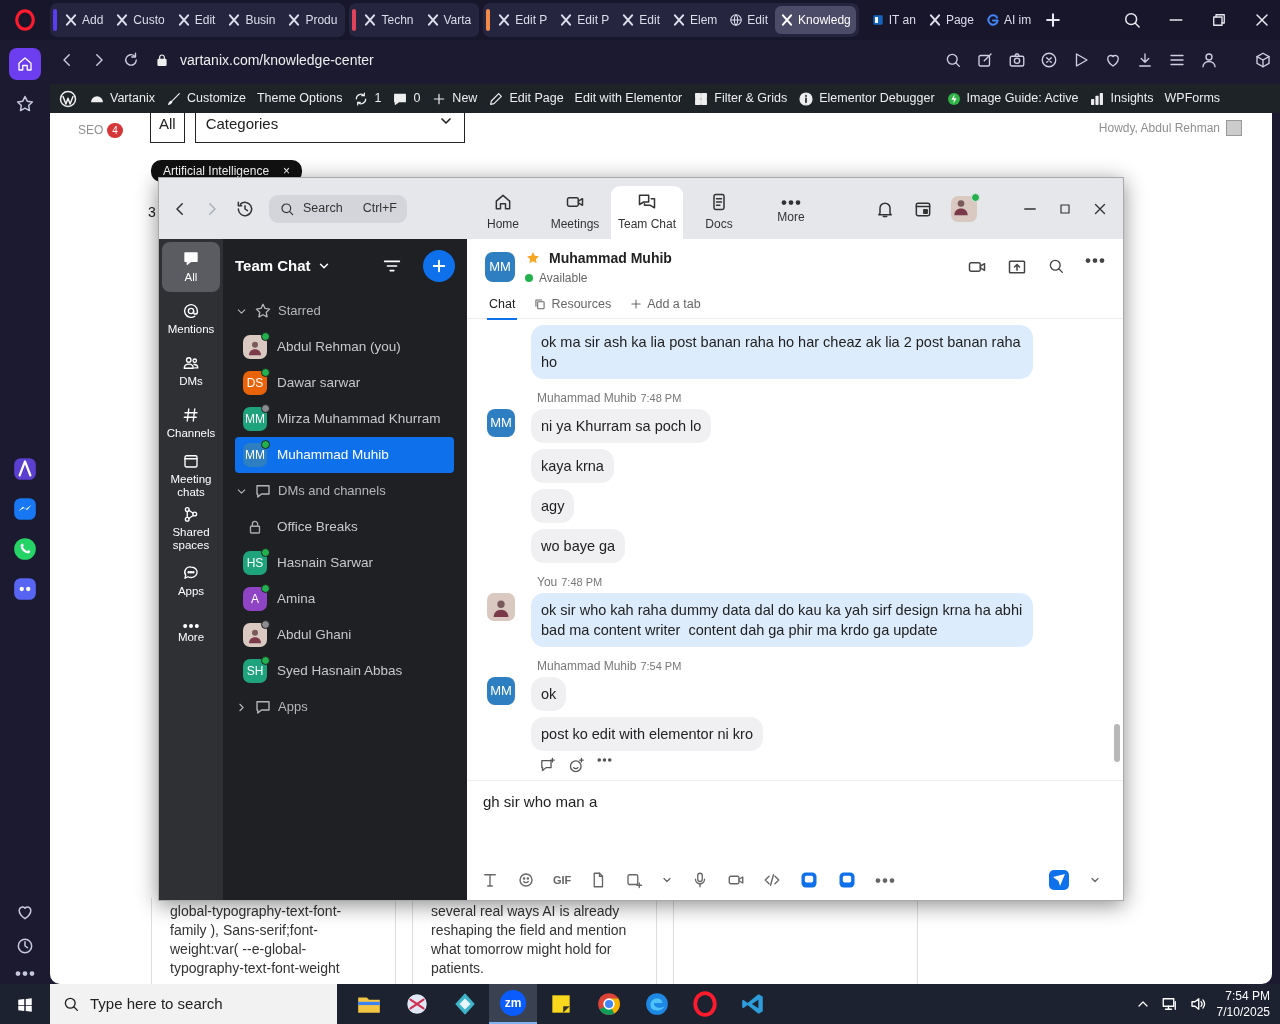 The image size is (1280, 1024). What do you see at coordinates (344, 527) in the screenshot?
I see `chat-list-item: Office Breaks` at bounding box center [344, 527].